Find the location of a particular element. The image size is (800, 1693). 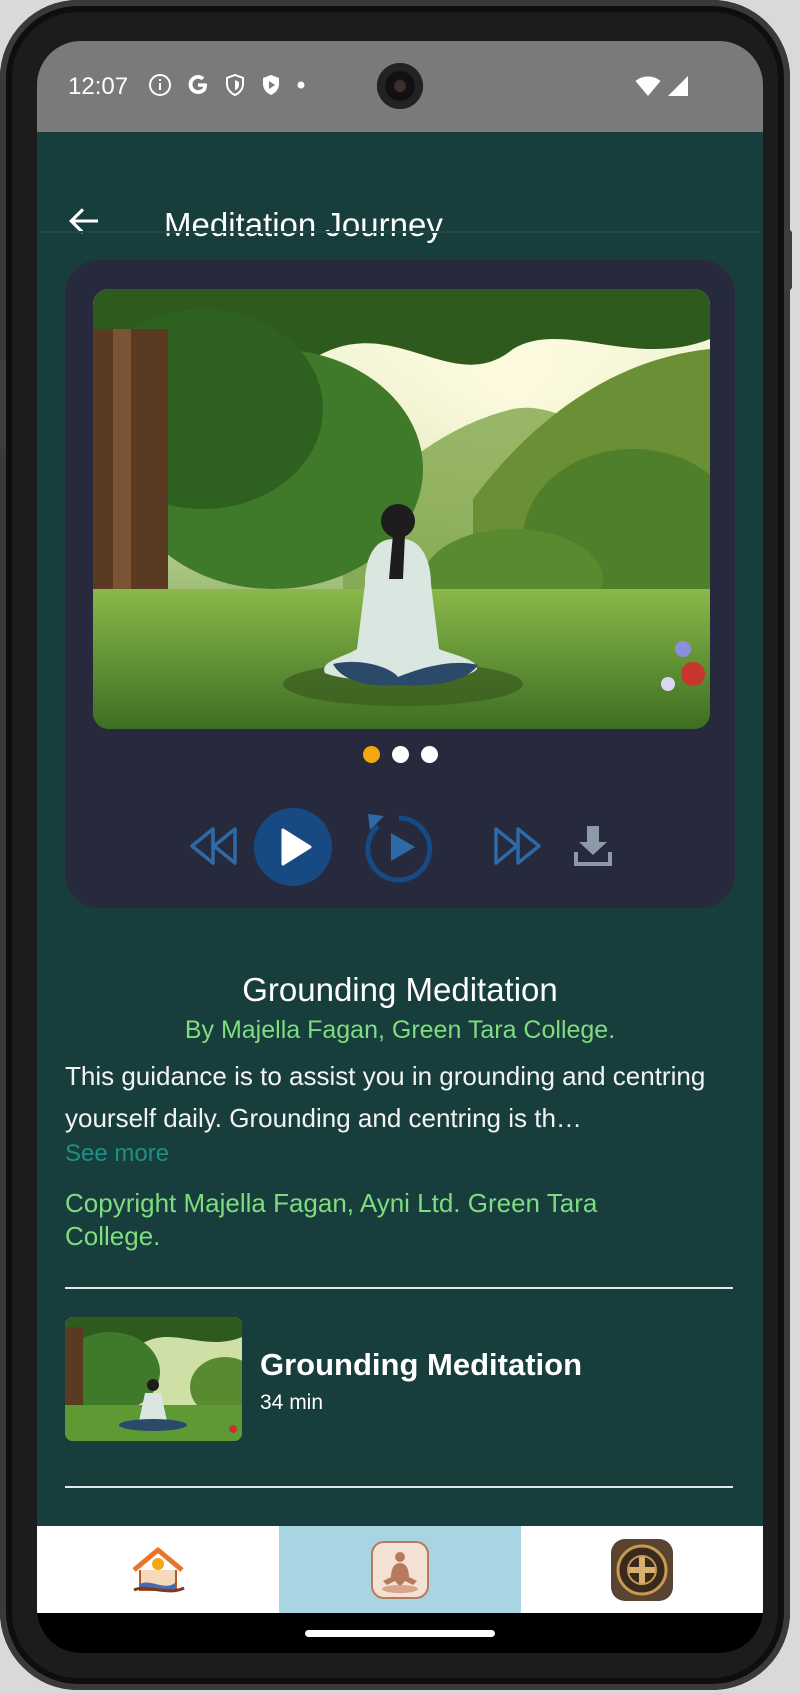

pager-dots is located at coordinates (400, 754).